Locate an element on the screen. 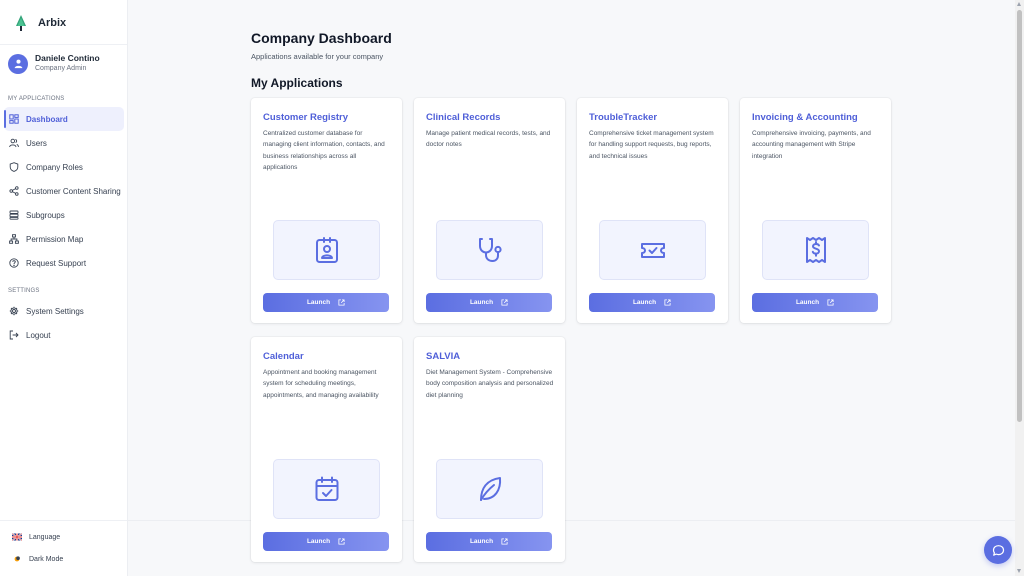  sidebar-item-label: Company Roles is located at coordinates (54, 167).